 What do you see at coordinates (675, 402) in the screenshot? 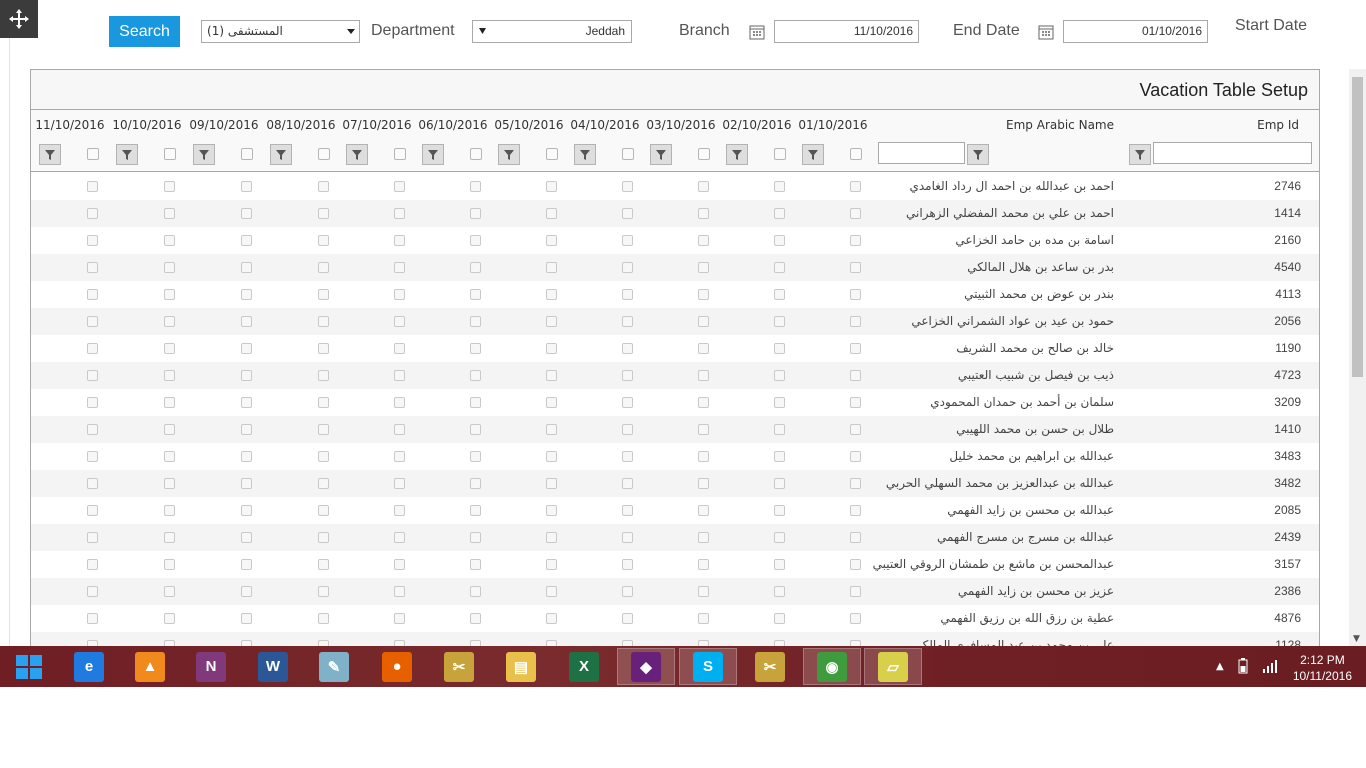
I see `table-row: 3209 سلمان بن أحمد بن حمدان المحمودي` at bounding box center [675, 402].